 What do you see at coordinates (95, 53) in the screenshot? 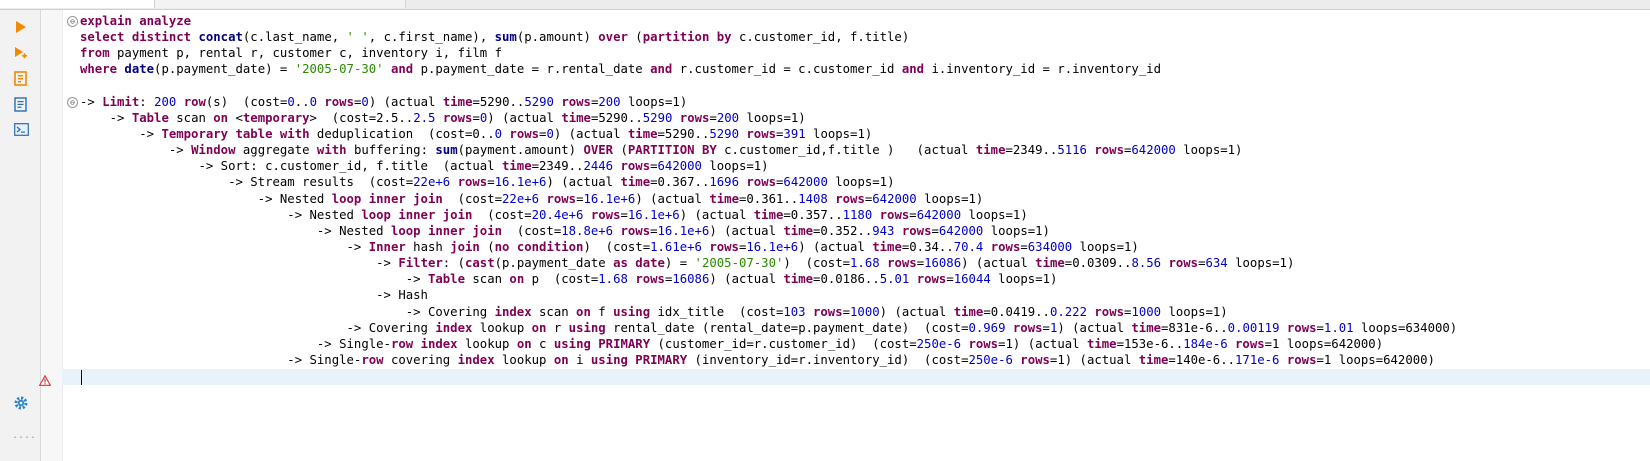
I see `code-token: from` at bounding box center [95, 53].